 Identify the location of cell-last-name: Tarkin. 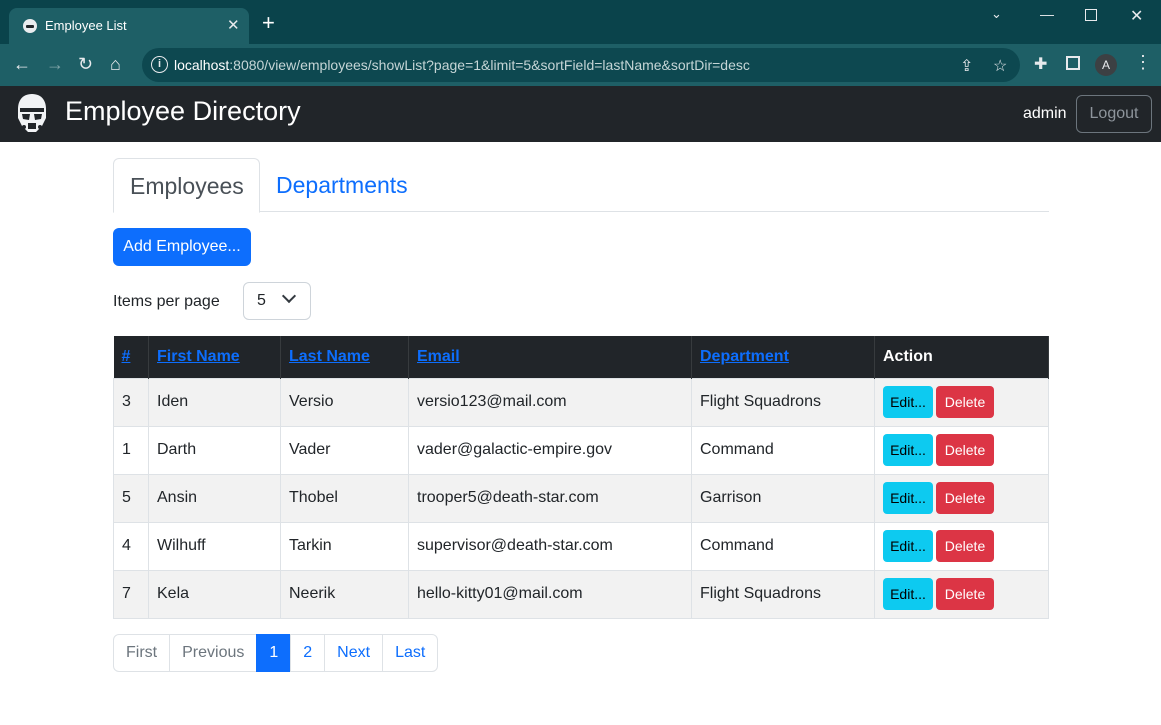
(344, 546).